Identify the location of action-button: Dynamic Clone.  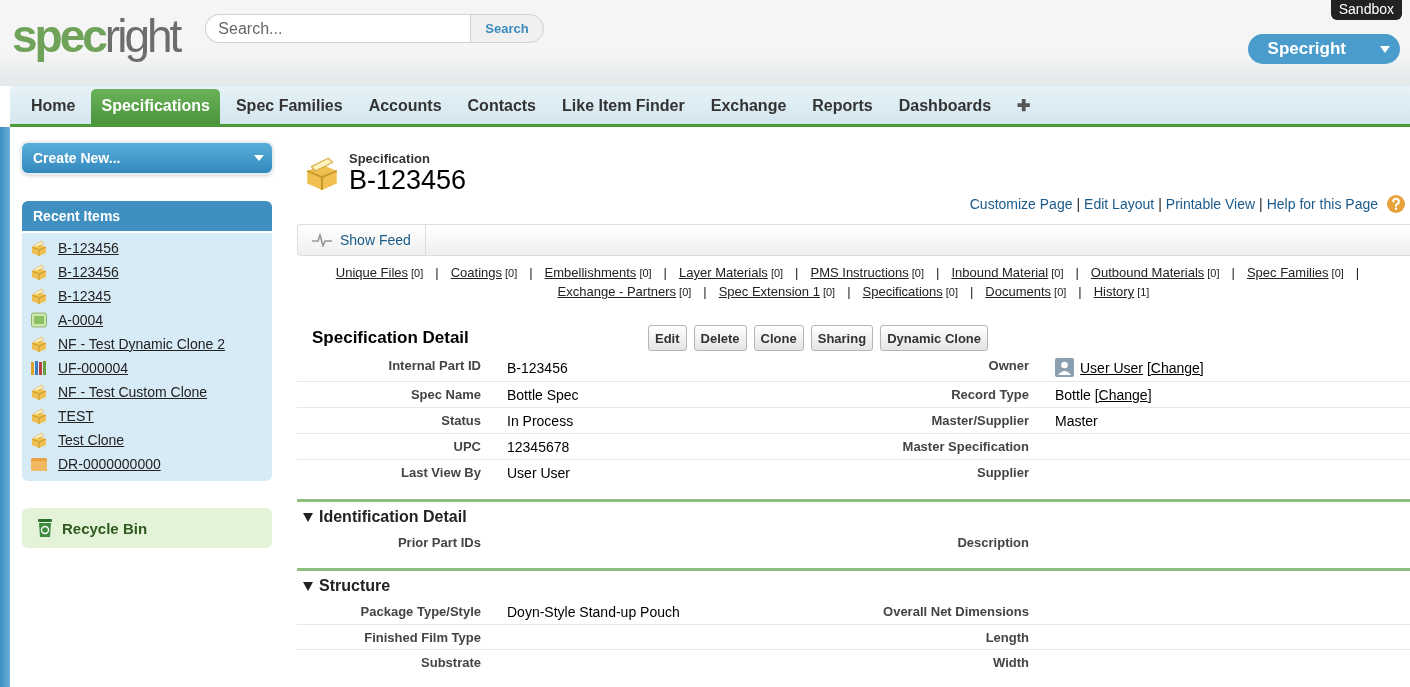
(934, 338).